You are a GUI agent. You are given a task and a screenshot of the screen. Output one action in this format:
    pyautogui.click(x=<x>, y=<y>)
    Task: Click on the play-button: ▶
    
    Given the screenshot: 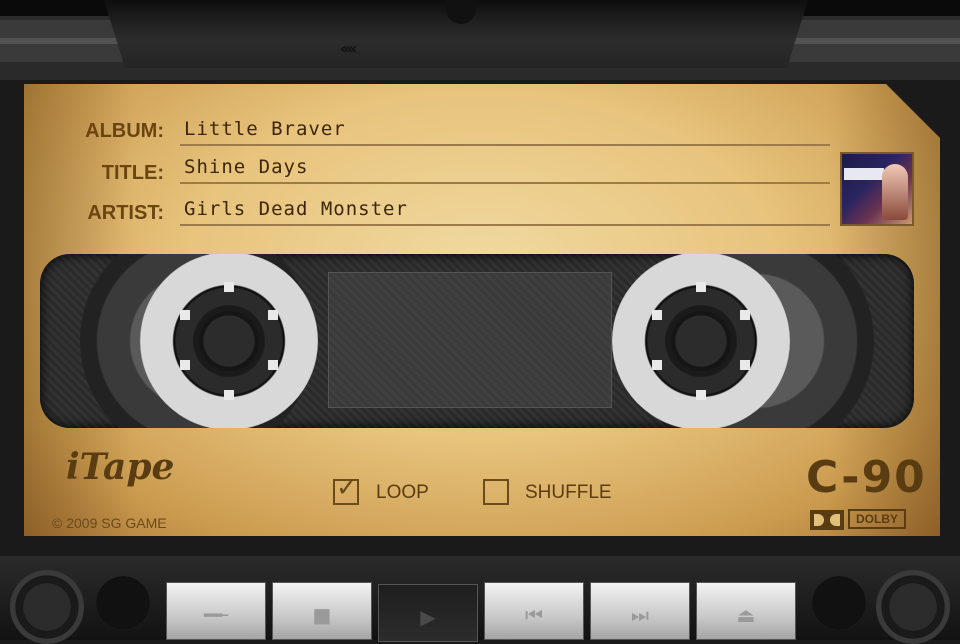 What is the action you would take?
    pyautogui.click(x=428, y=613)
    